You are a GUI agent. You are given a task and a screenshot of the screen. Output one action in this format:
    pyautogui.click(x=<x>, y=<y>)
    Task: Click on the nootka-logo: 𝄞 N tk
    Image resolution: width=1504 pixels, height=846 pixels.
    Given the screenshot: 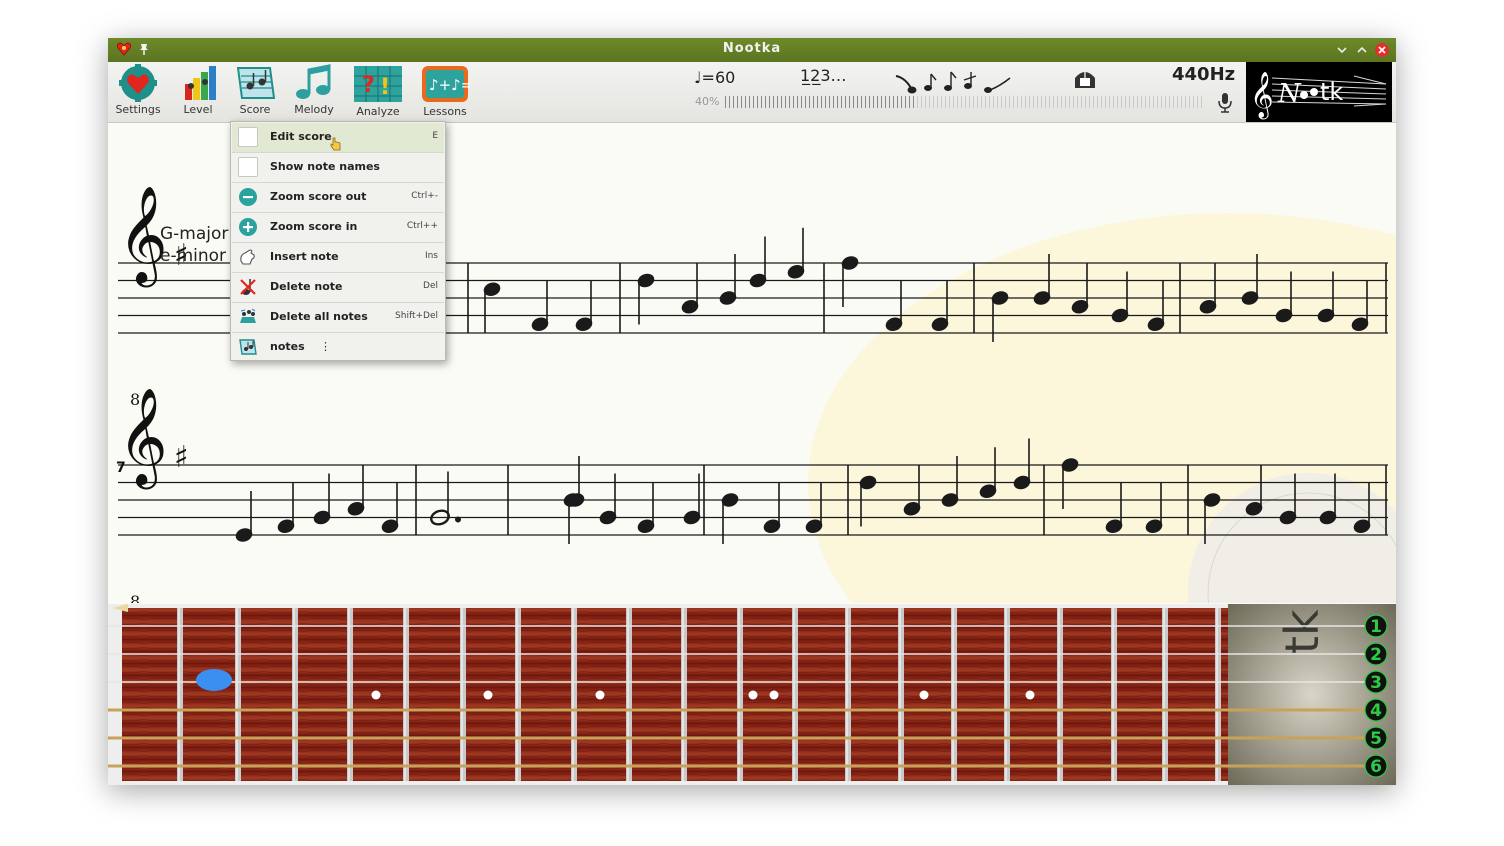 What is the action you would take?
    pyautogui.click(x=1319, y=92)
    